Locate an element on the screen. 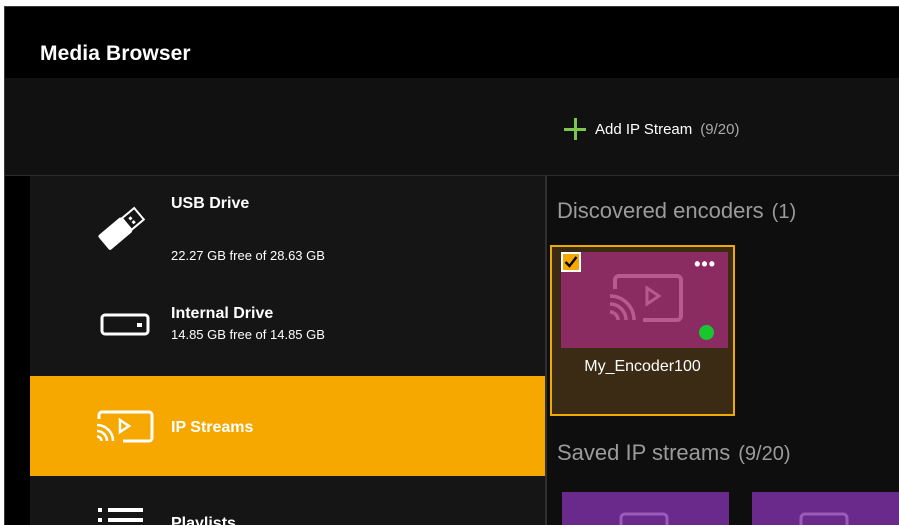  select-checkbox is located at coordinates (571, 262).